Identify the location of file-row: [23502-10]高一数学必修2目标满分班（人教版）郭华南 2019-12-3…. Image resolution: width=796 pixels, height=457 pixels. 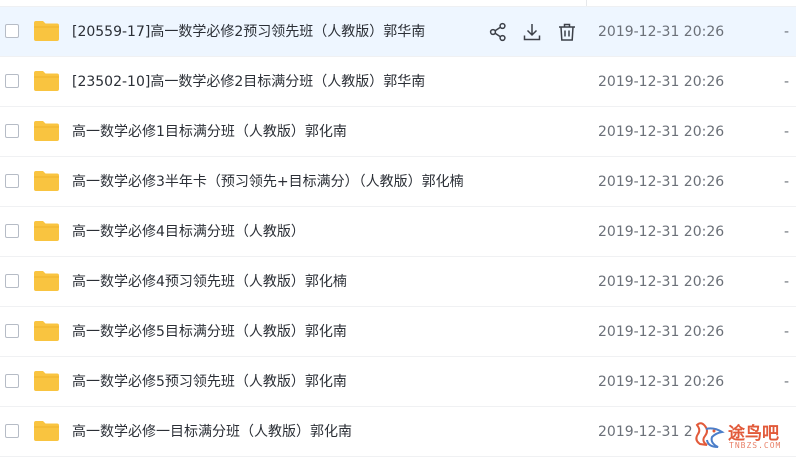
(398, 82).